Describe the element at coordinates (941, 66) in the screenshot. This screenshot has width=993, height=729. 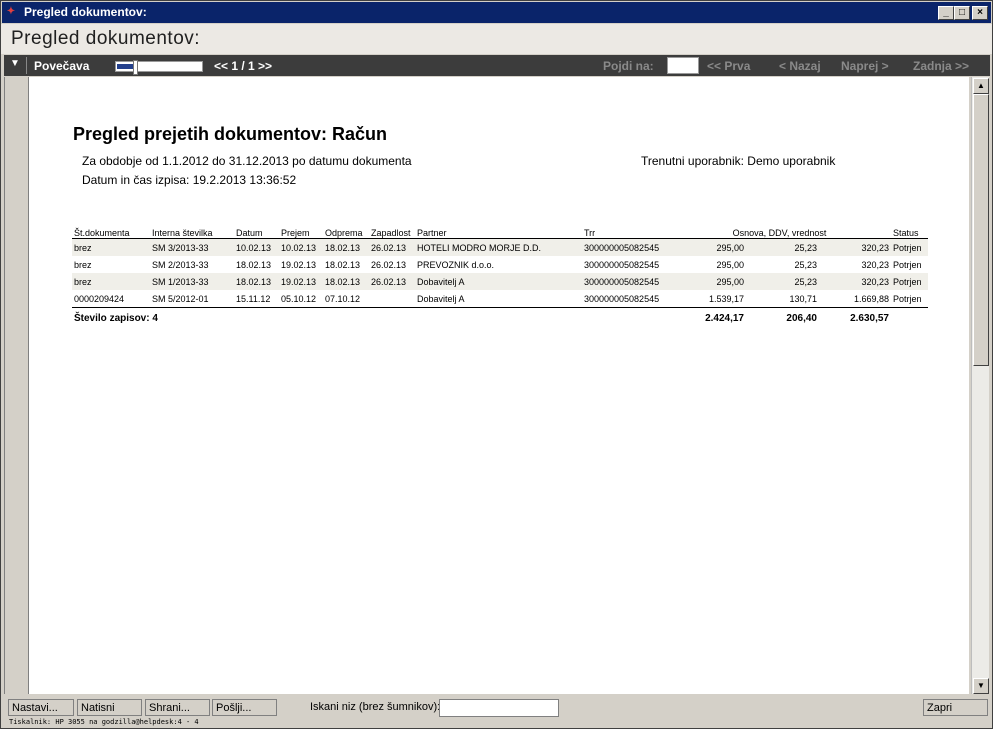
I see `last-page-button: Zadnja >>` at that location.